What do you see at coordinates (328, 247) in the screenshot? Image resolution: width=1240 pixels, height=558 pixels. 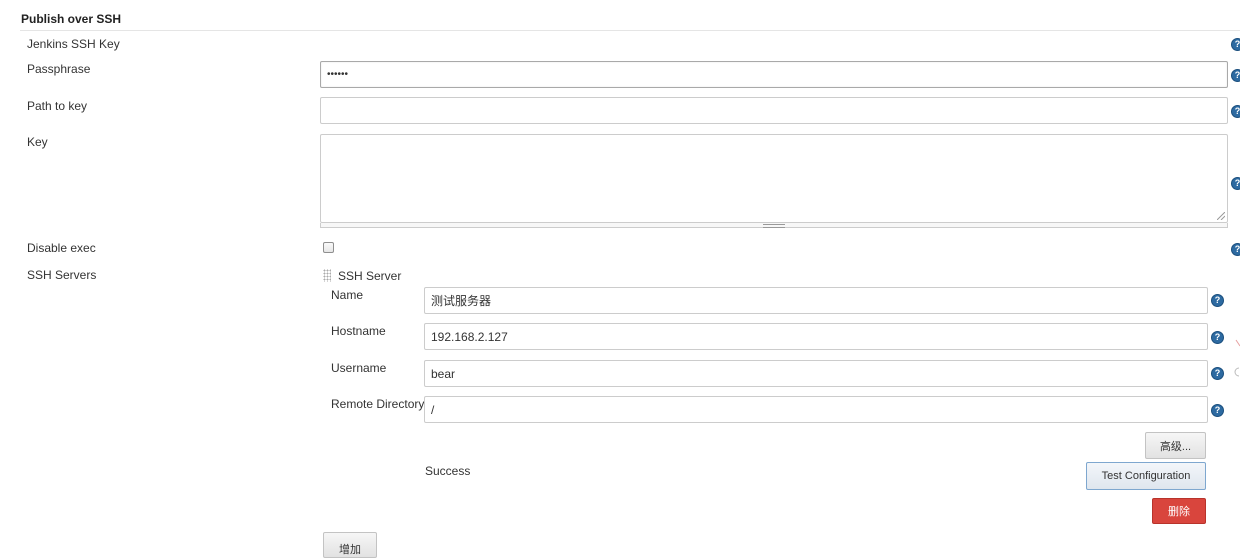 I see `disable-exec-checkbox` at bounding box center [328, 247].